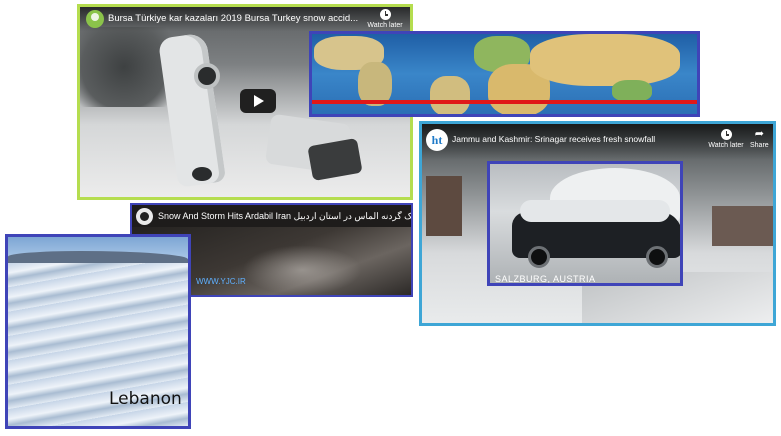  What do you see at coordinates (258, 101) in the screenshot?
I see `play-icon` at bounding box center [258, 101].